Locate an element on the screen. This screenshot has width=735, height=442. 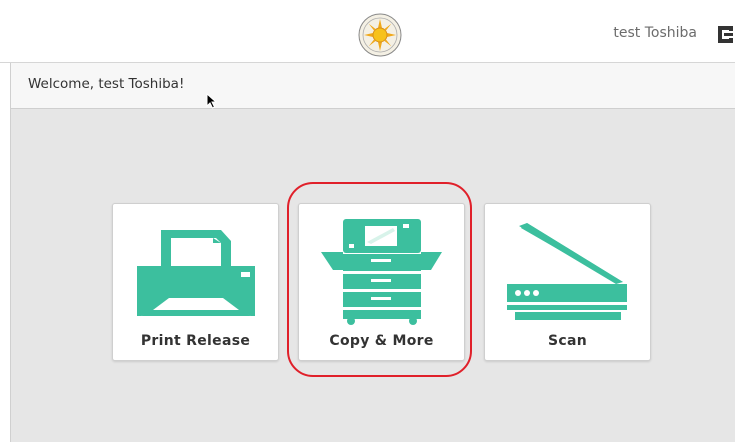
copy-and-more-tile: Copy & More is located at coordinates (381, 282).